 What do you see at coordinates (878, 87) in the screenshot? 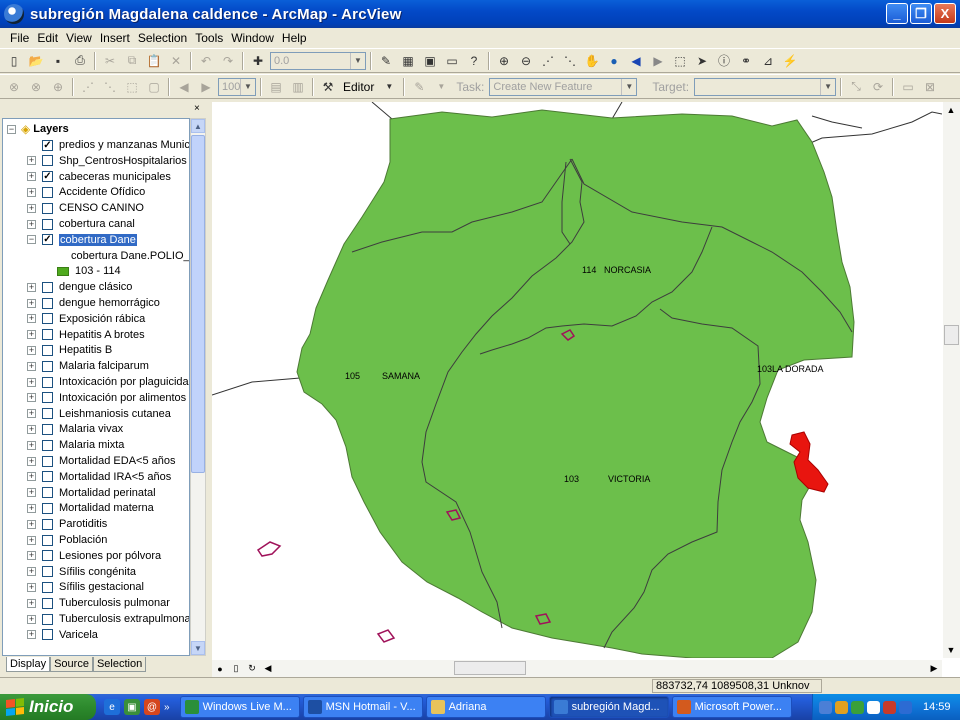
I see `rotate-icon: ⟳` at bounding box center [878, 87].